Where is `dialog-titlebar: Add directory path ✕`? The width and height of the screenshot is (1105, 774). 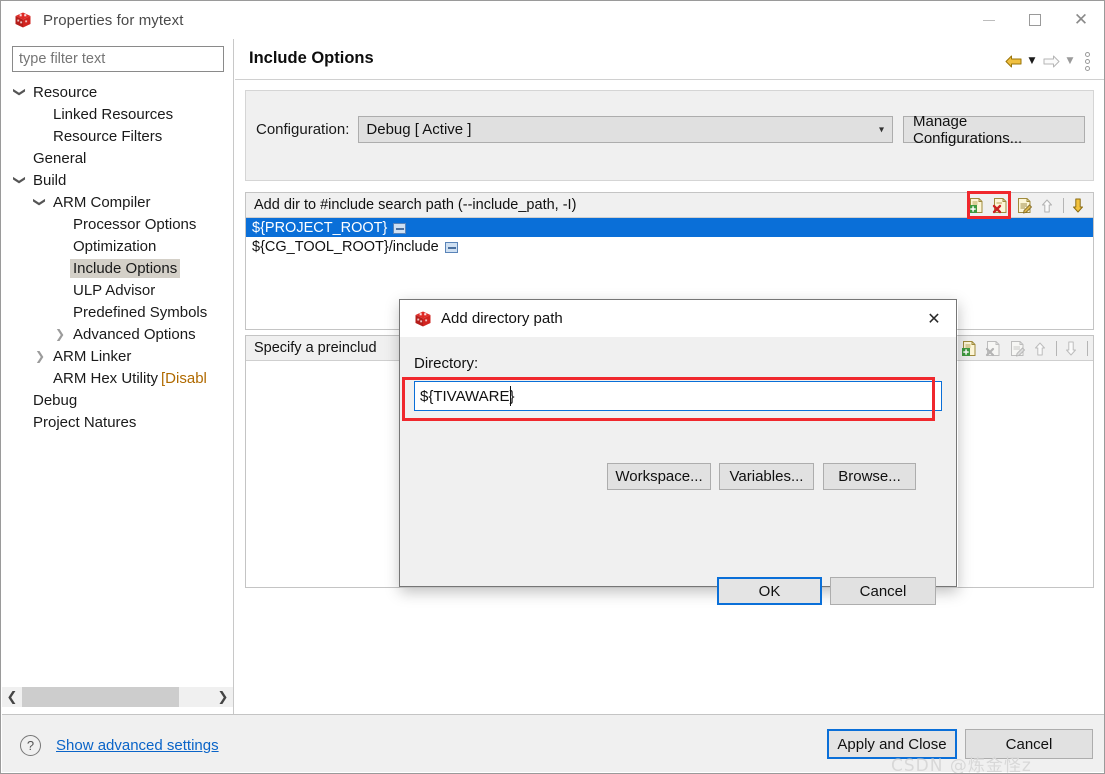 dialog-titlebar: Add directory path ✕ is located at coordinates (678, 318).